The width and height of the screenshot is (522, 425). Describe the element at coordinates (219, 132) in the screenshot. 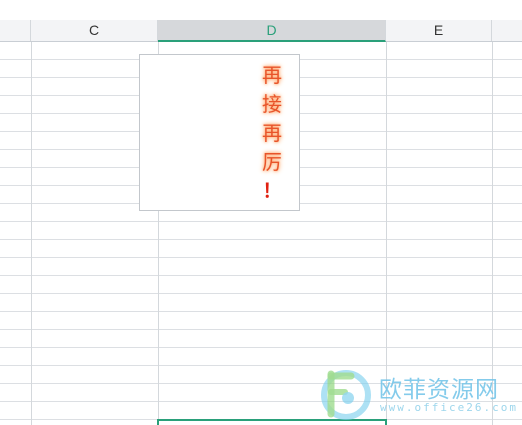

I see `vertical-text-box: 再 接 再 厉 ！` at that location.